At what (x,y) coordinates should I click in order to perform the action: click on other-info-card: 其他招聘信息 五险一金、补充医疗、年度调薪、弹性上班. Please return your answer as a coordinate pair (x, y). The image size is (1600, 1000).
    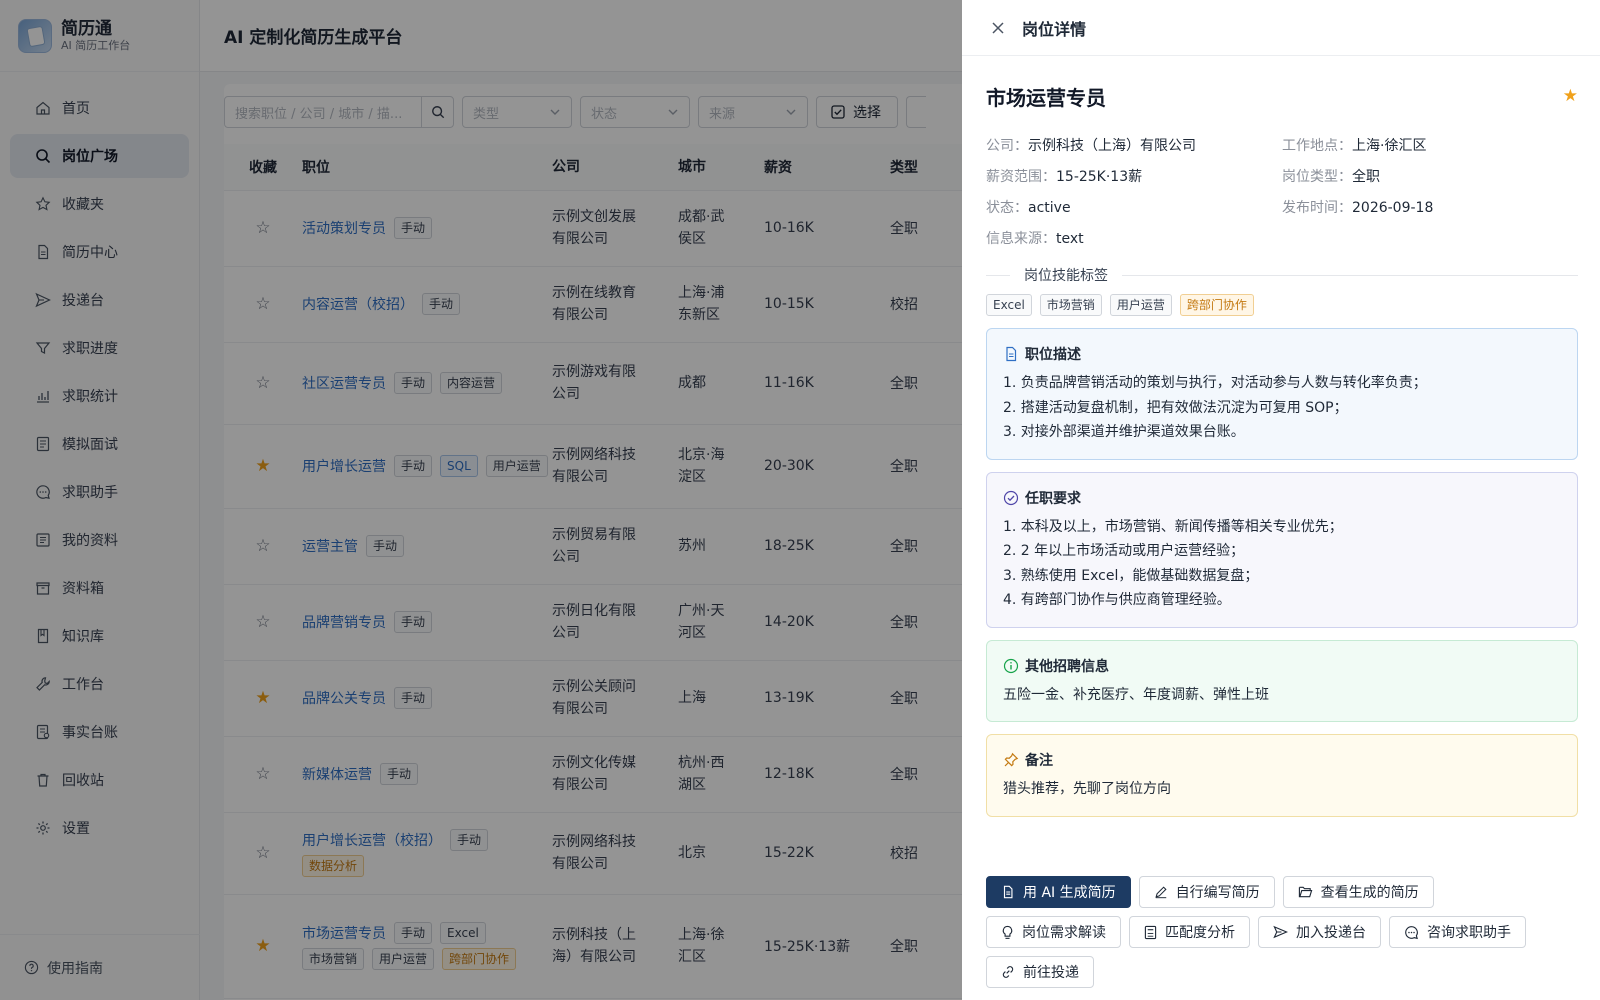
    Looking at the image, I should click on (1282, 680).